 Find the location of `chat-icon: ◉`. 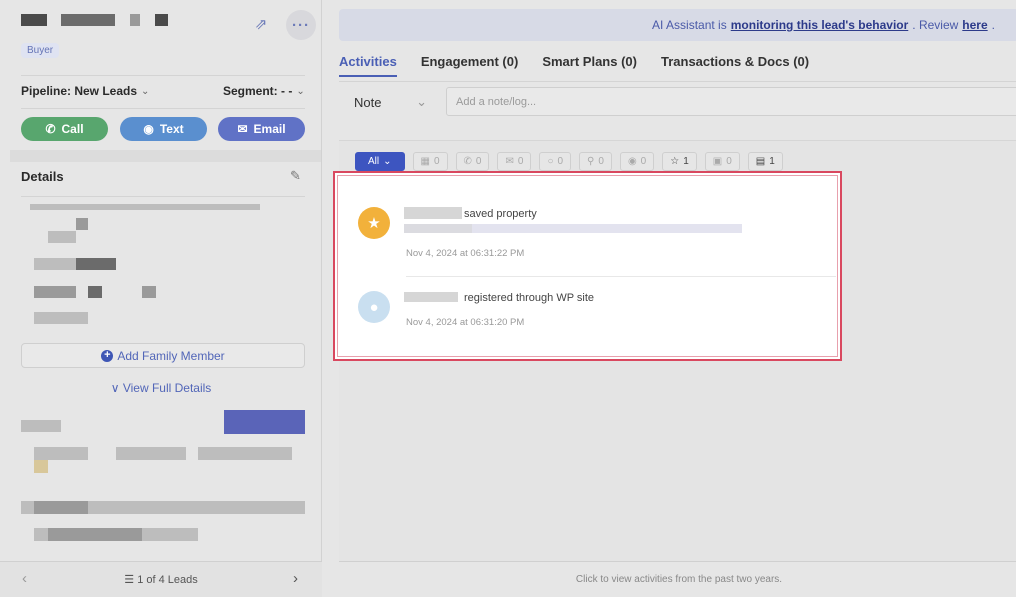

chat-icon: ◉ is located at coordinates (148, 129).